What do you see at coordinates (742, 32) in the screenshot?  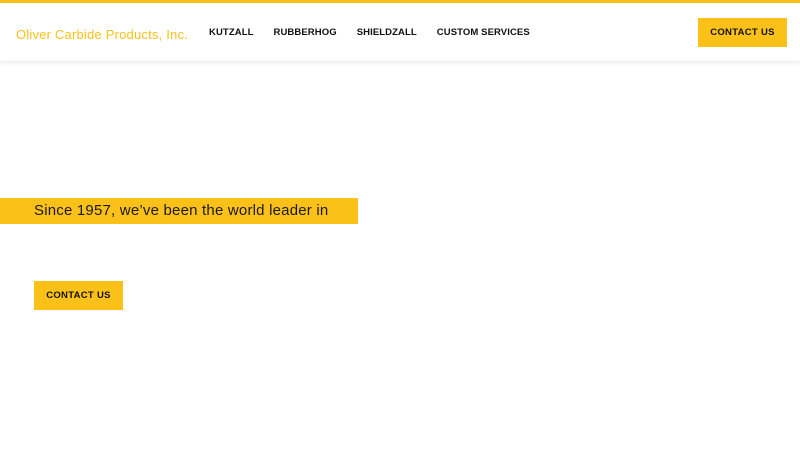 I see `header-contact-button: CONTACT US` at bounding box center [742, 32].